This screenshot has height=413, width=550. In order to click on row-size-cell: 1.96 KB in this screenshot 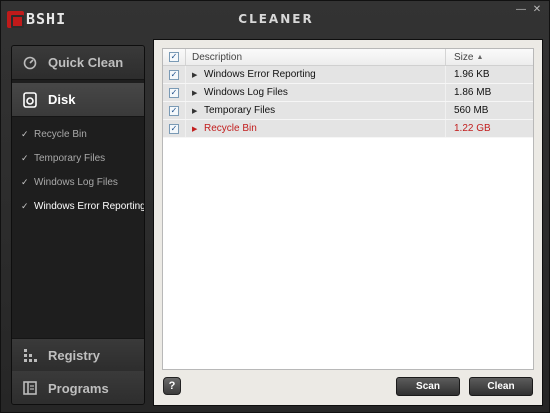, I will do `click(489, 74)`.